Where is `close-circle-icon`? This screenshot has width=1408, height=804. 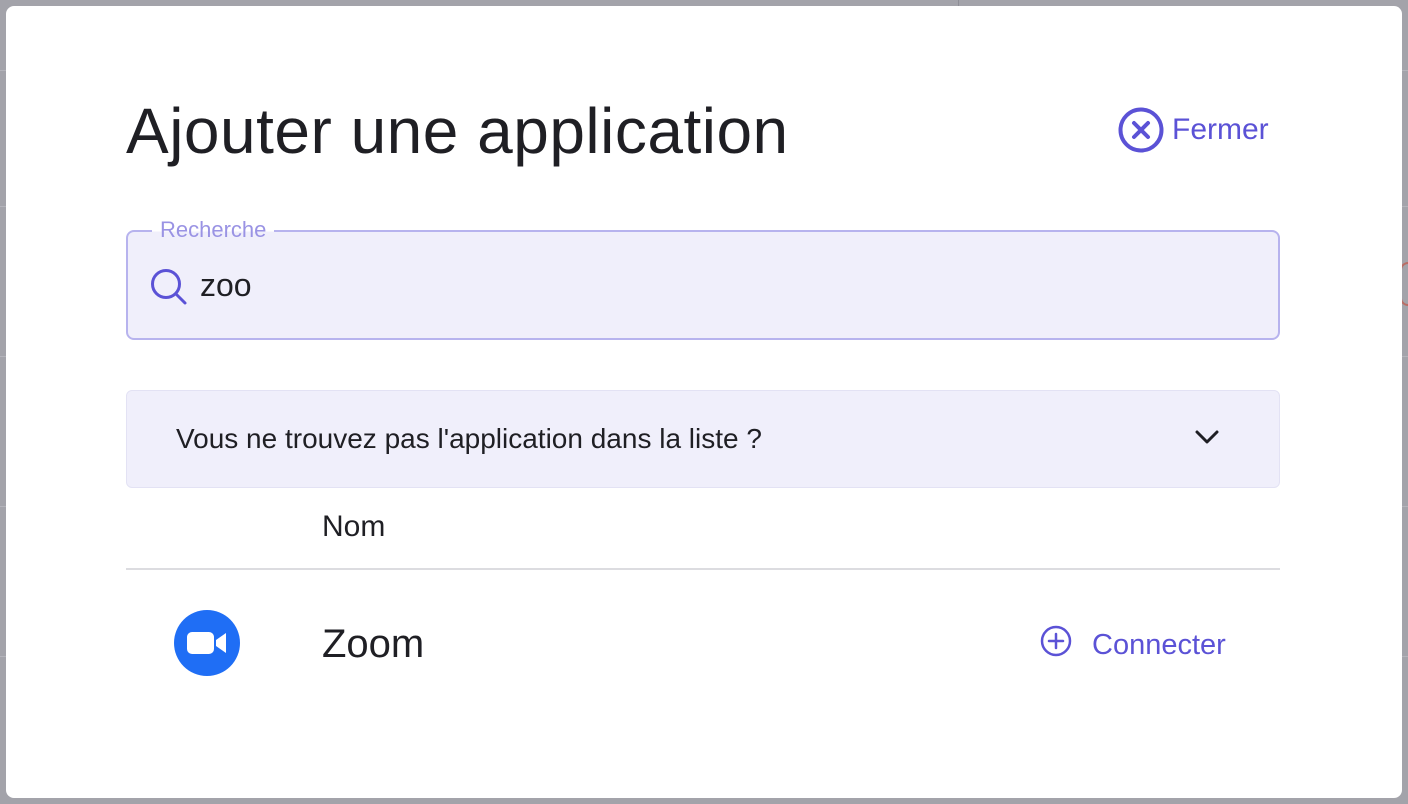
close-circle-icon is located at coordinates (1141, 130).